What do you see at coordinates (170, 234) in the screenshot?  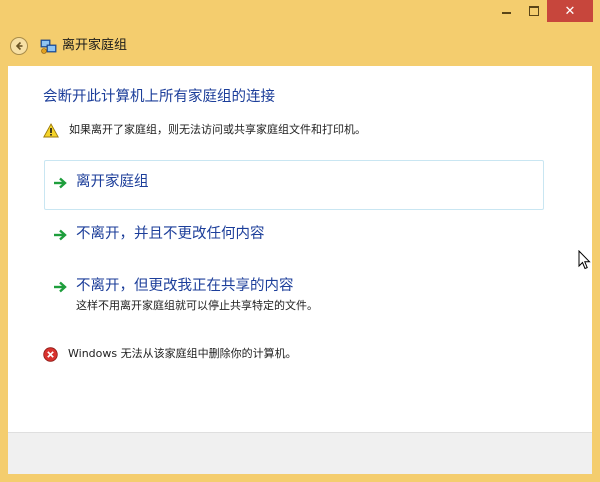 I see `option-label: 不离开，并且不更改任何内容` at bounding box center [170, 234].